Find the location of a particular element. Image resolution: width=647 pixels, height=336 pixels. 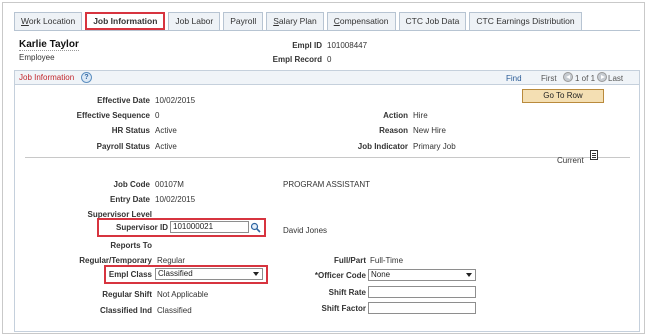

full-part-label: Full/Part is located at coordinates (349, 260).